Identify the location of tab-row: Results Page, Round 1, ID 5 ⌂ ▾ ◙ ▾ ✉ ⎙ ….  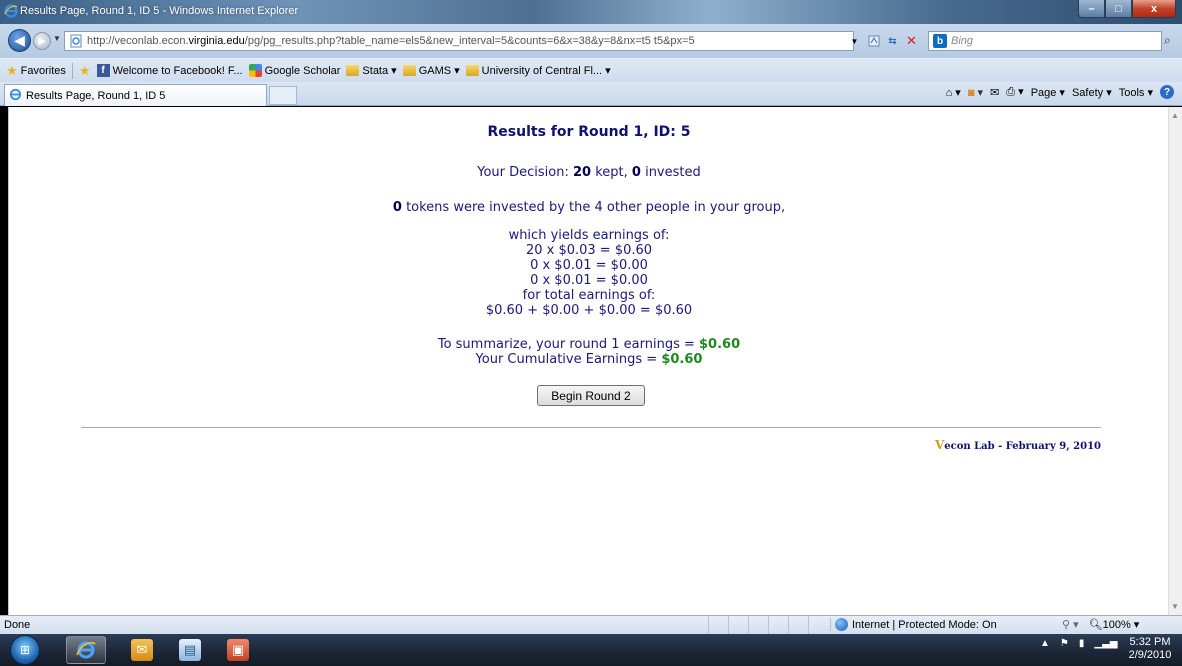
(591, 94).